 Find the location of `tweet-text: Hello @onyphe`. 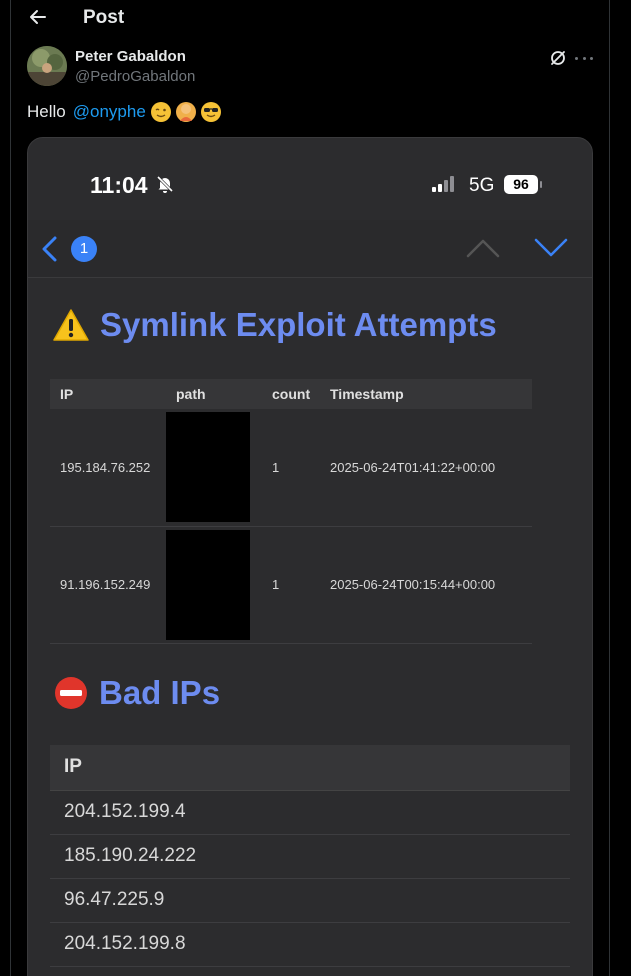

tweet-text: Hello @onyphe is located at coordinates (124, 112).